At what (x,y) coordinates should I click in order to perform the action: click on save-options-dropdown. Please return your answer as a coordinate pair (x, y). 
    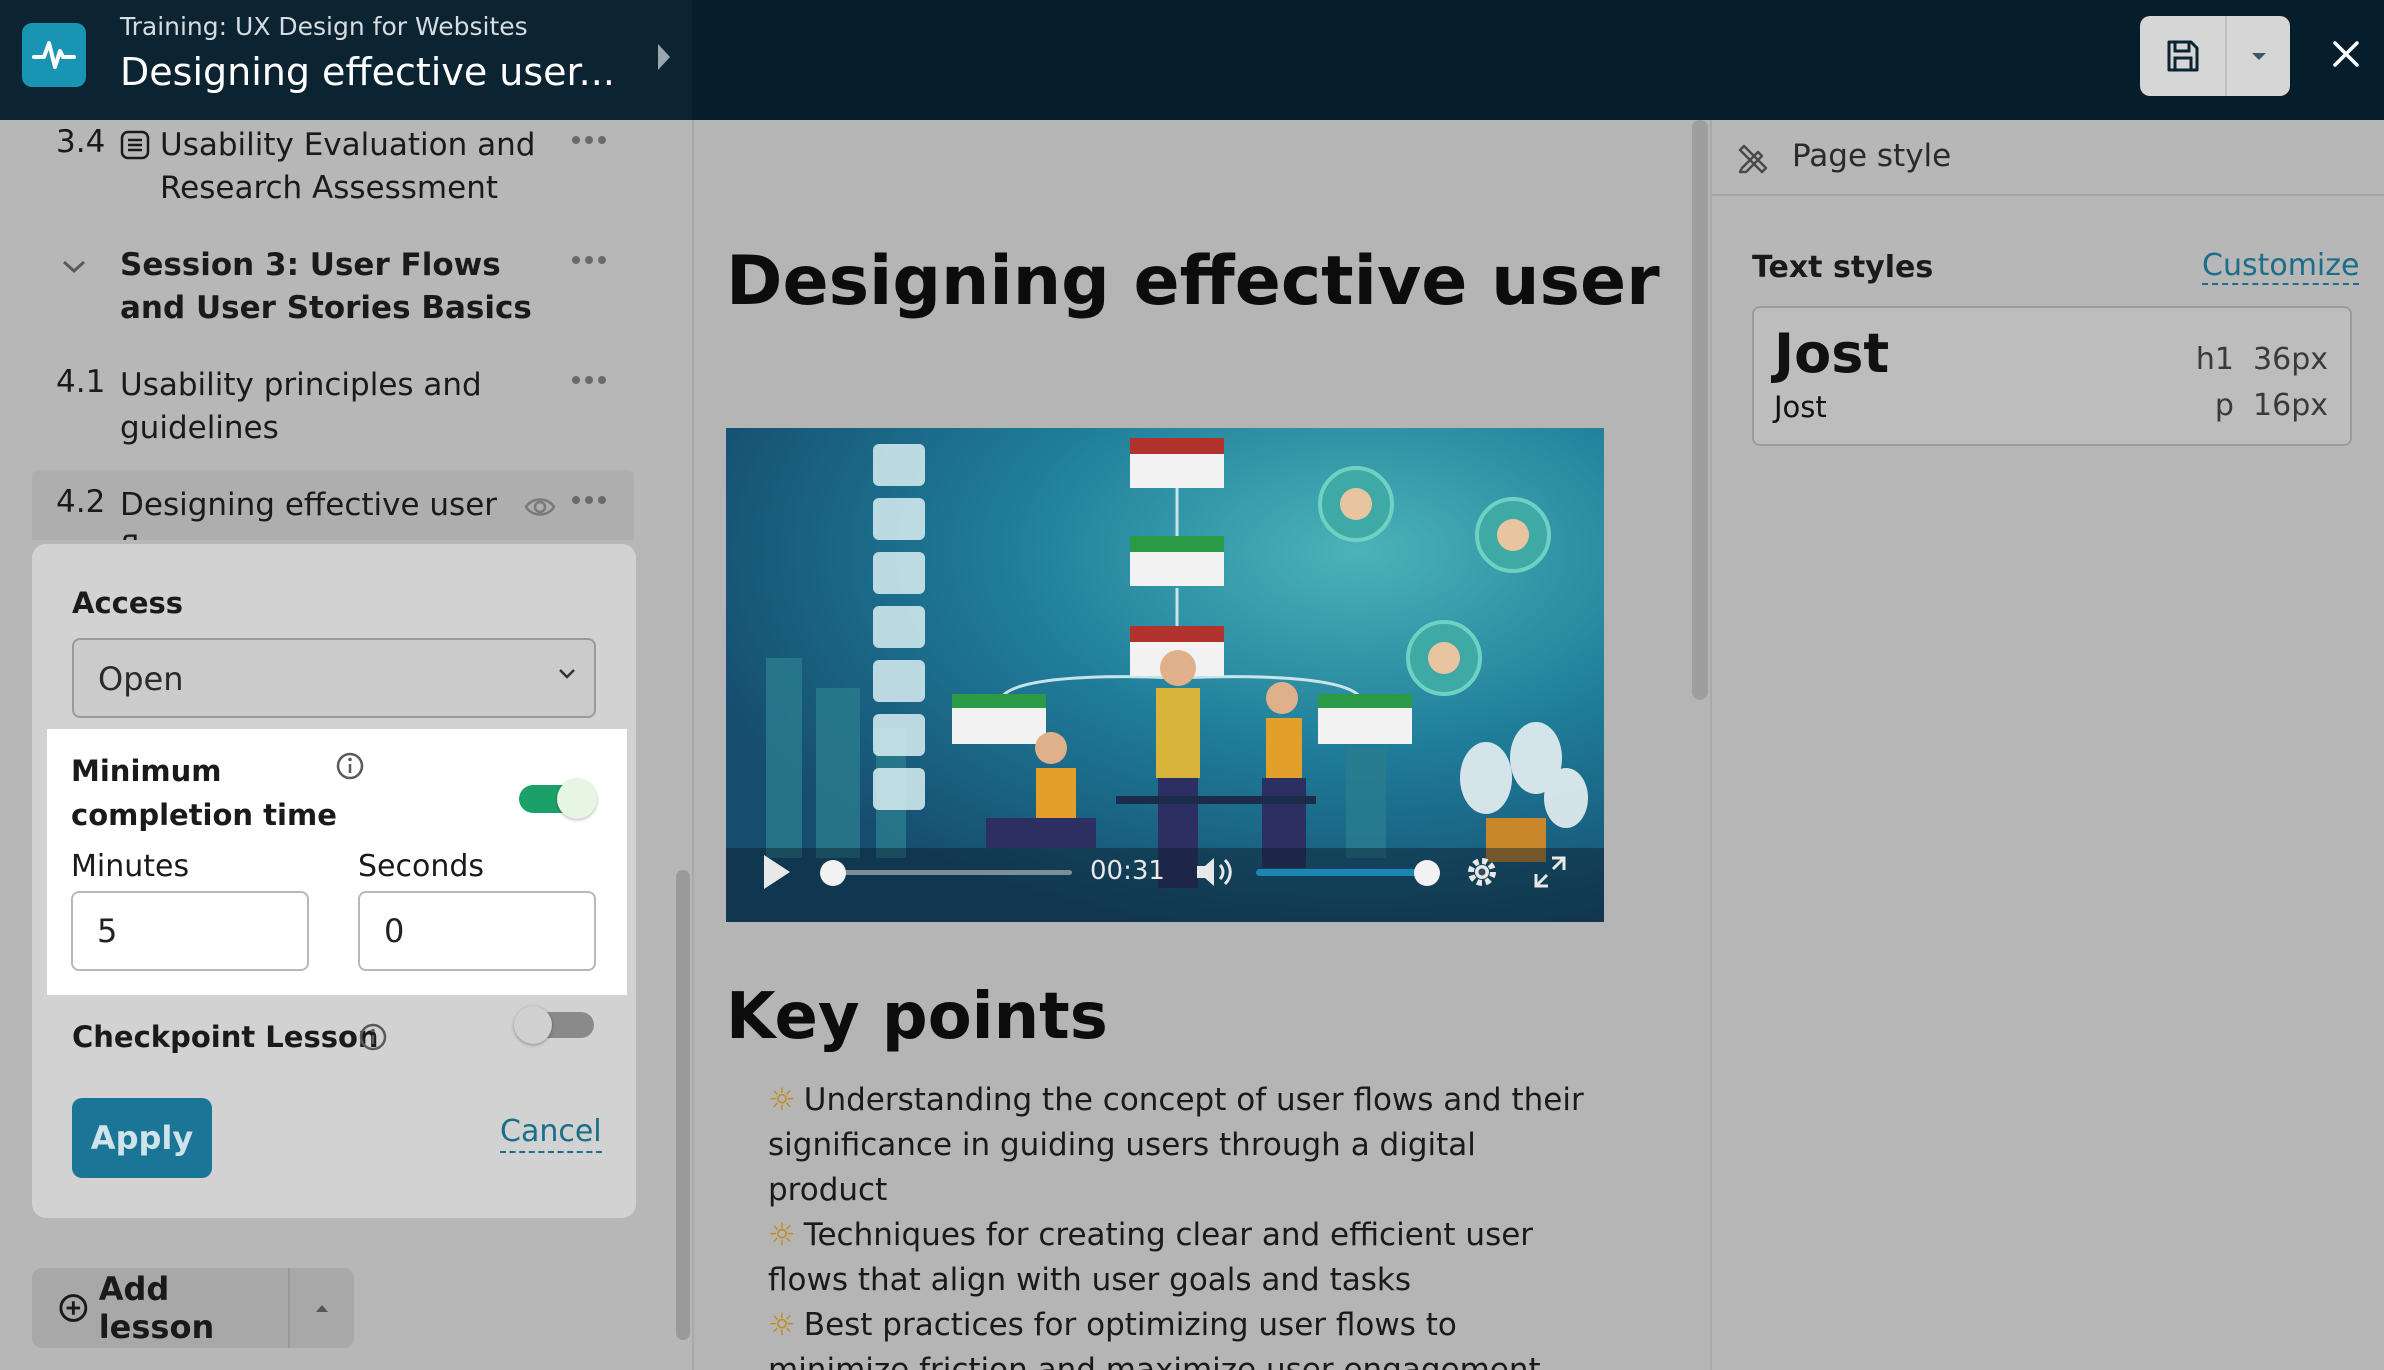
    Looking at the image, I should click on (2258, 56).